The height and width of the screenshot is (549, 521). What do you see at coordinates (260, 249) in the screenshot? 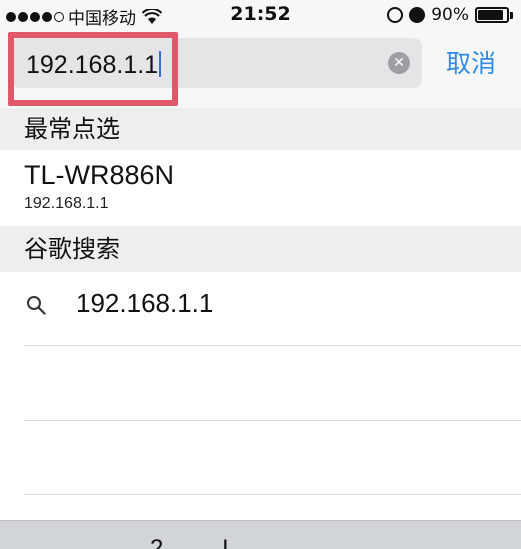
I see `section-header-google-search: 谷歌搜索` at bounding box center [260, 249].